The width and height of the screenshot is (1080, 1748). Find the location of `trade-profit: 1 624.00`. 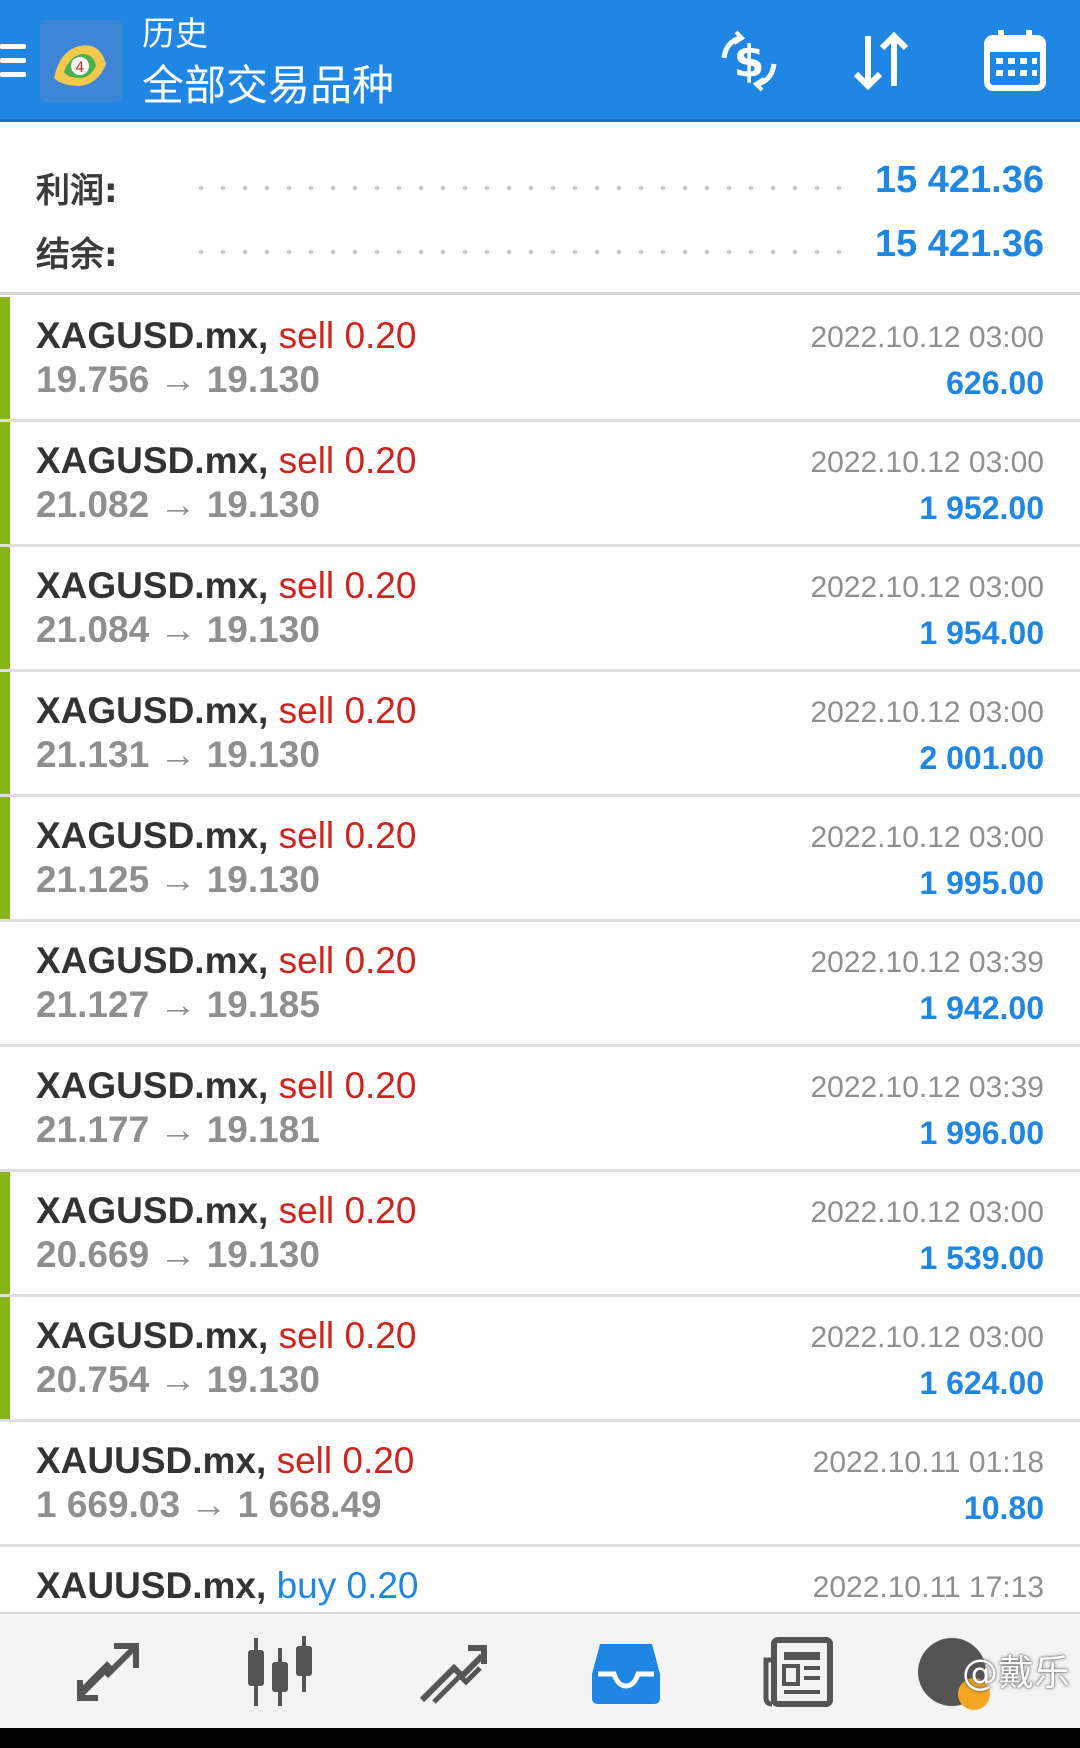

trade-profit: 1 624.00 is located at coordinates (981, 1383).